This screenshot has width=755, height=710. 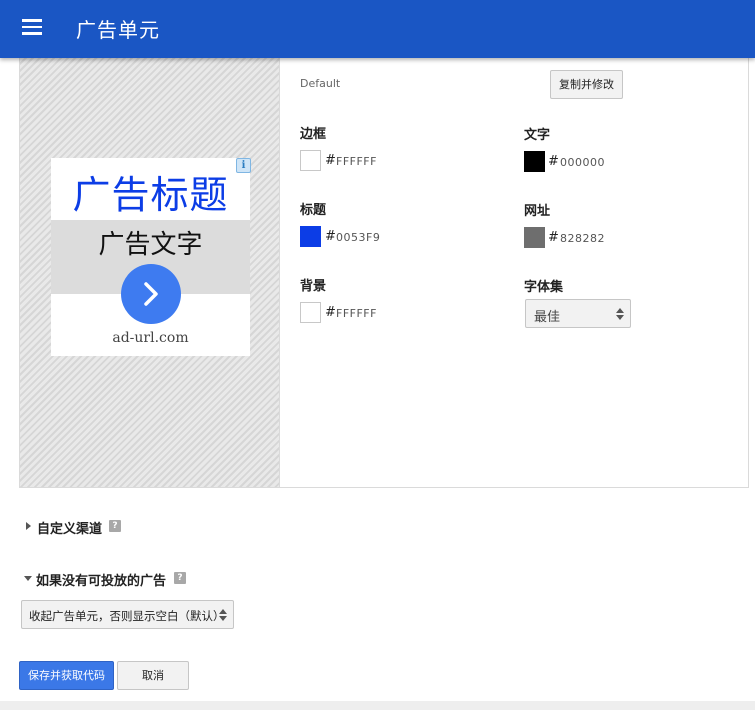 What do you see at coordinates (330, 236) in the screenshot?
I see `title-color-hash: #` at bounding box center [330, 236].